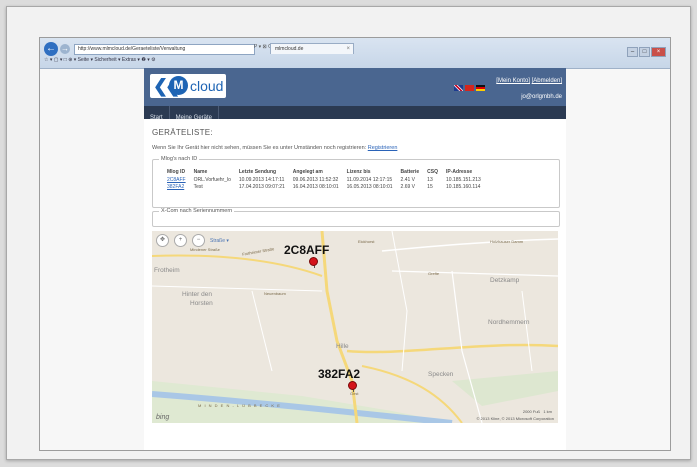  Describe the element at coordinates (200, 172) in the screenshot. I see `column-header: Name` at that location.